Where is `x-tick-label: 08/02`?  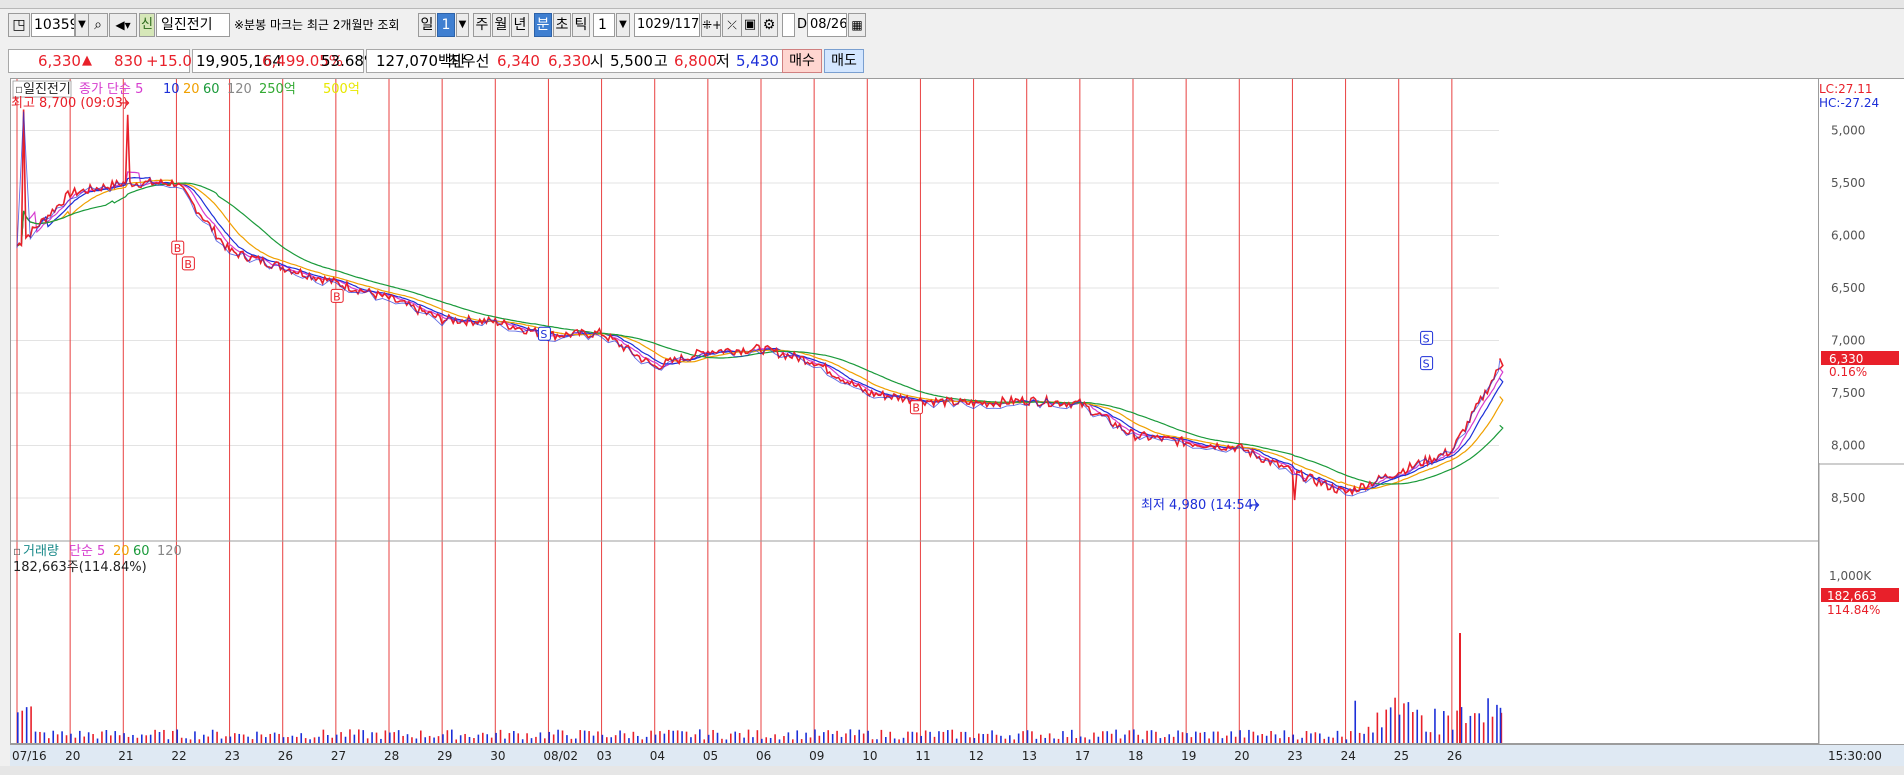
x-tick-label: 08/02 is located at coordinates (560, 756).